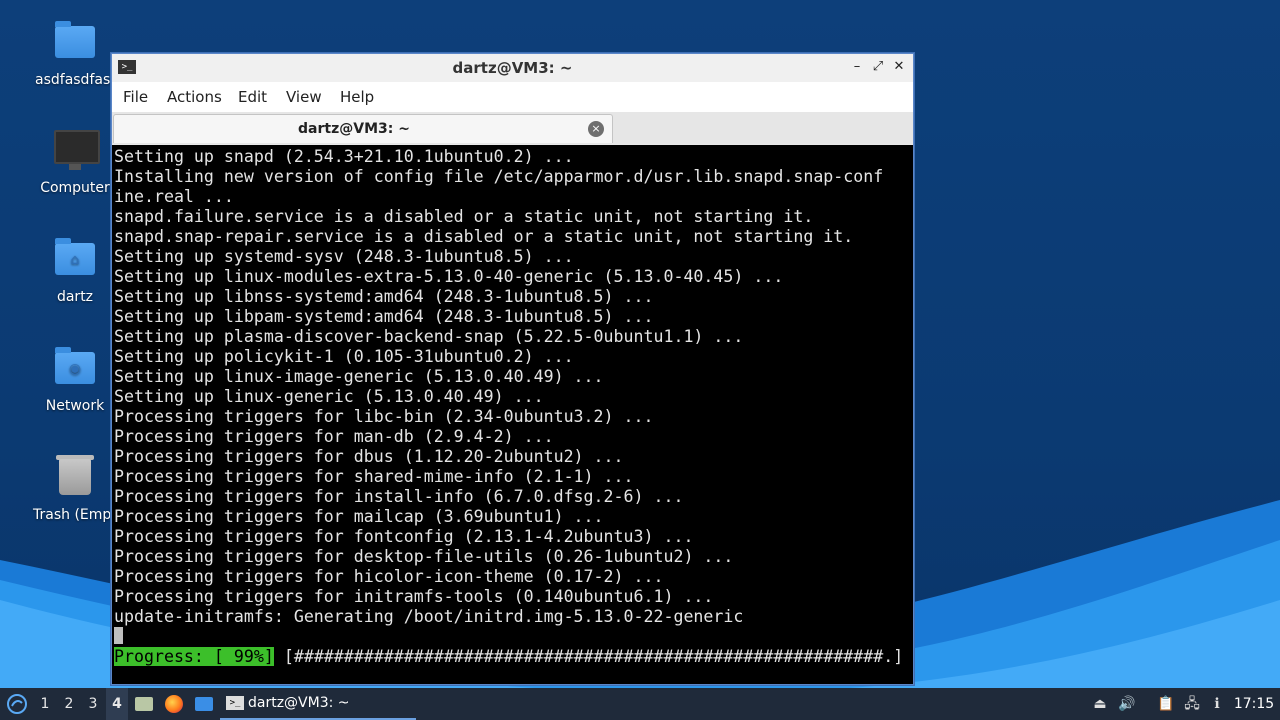  I want to click on home-folder-icon: ⌂, so click(75, 256).